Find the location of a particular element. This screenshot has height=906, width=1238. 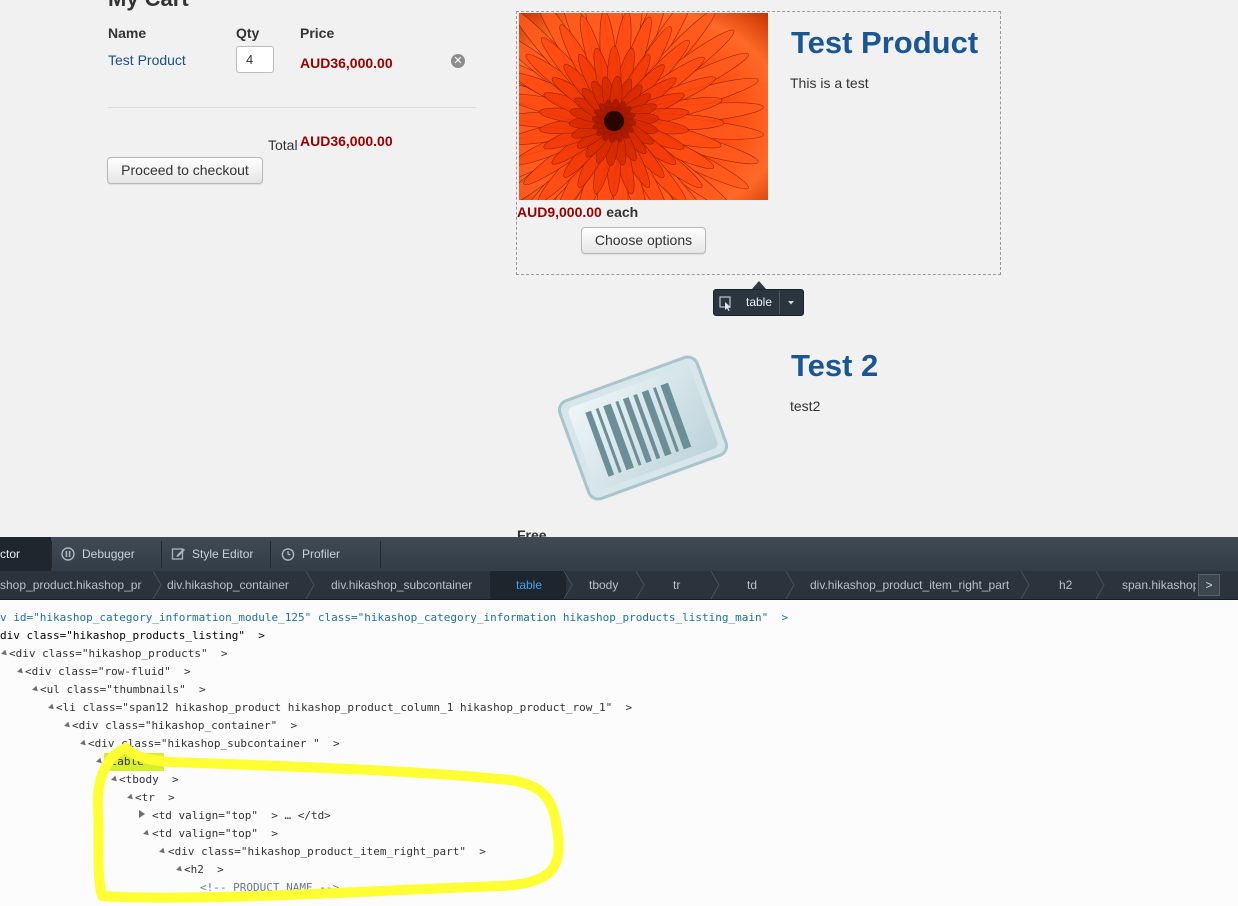

breadcrumb-item: tbody is located at coordinates (603, 585).